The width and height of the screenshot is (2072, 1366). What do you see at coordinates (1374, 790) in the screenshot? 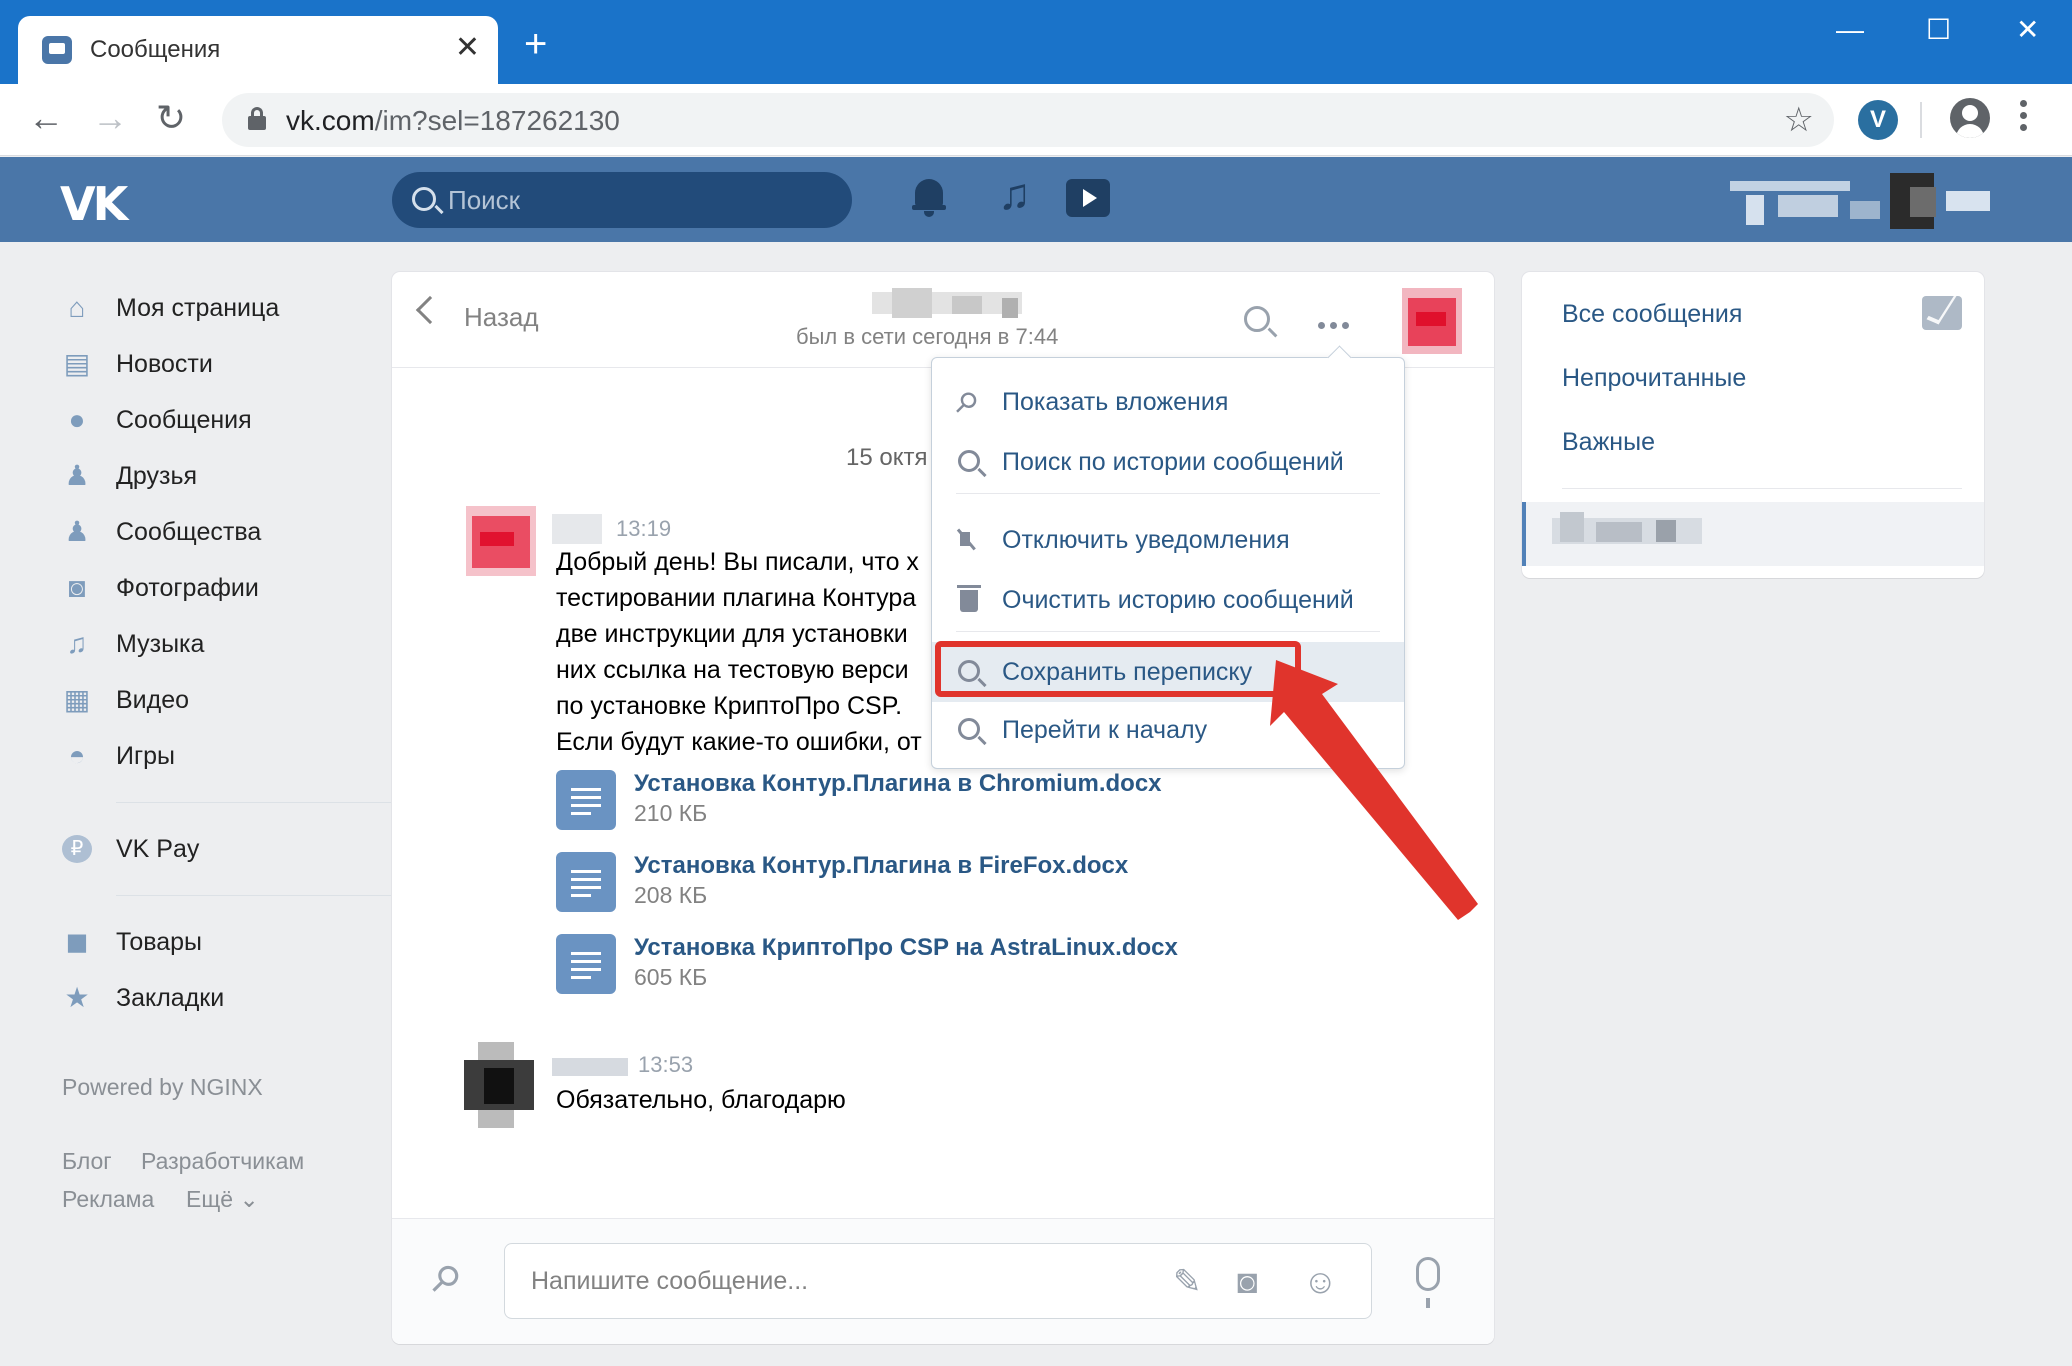
I see `annotation-arrow` at bounding box center [1374, 790].